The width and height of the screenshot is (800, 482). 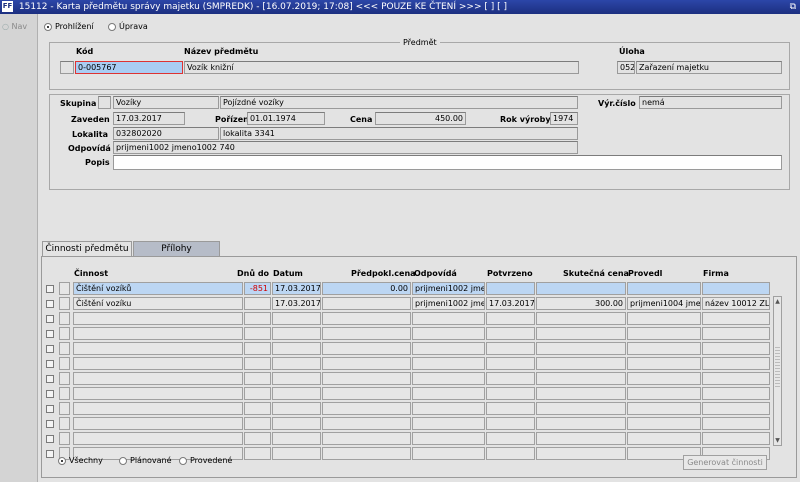 I want to click on tab-cinnosti: Činnosti předmětu, so click(x=87, y=249).